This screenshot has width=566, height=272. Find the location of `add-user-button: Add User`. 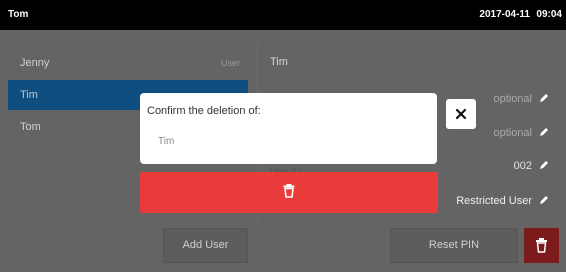

add-user-button: Add User is located at coordinates (205, 245).